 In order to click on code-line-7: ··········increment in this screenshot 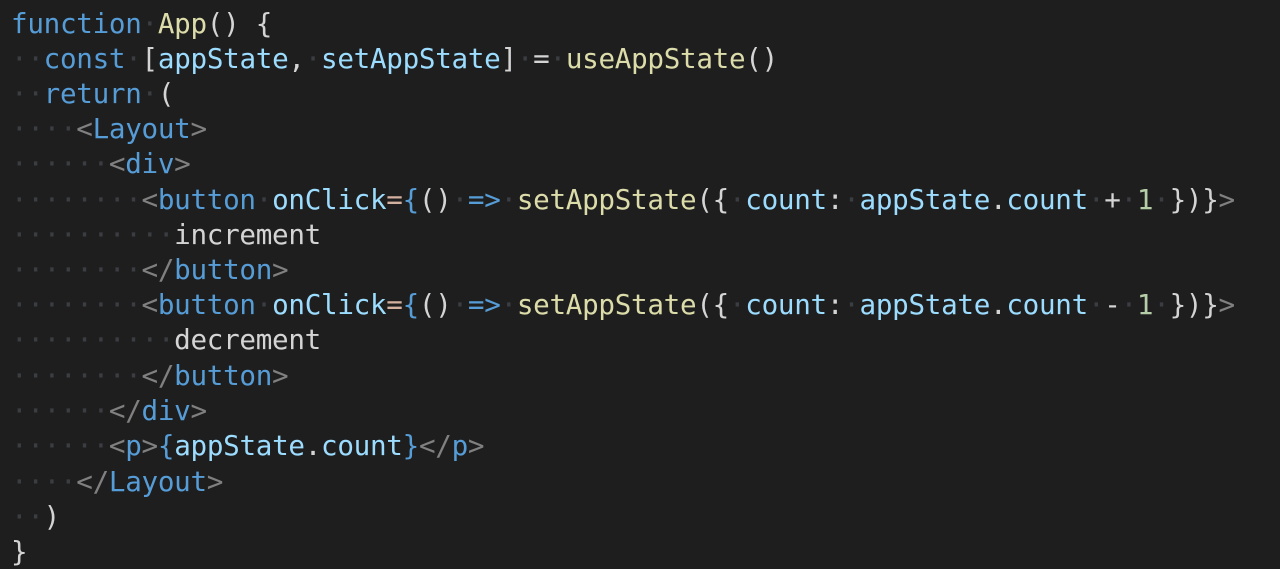, I will do `click(166, 234)`.